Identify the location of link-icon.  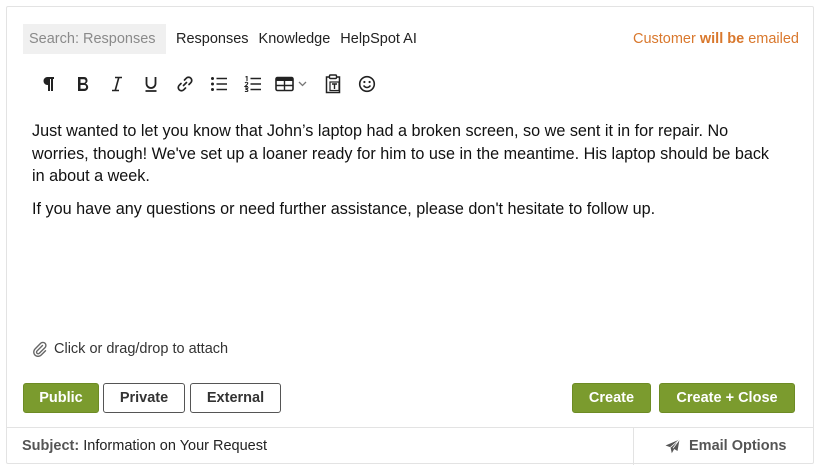
(185, 84).